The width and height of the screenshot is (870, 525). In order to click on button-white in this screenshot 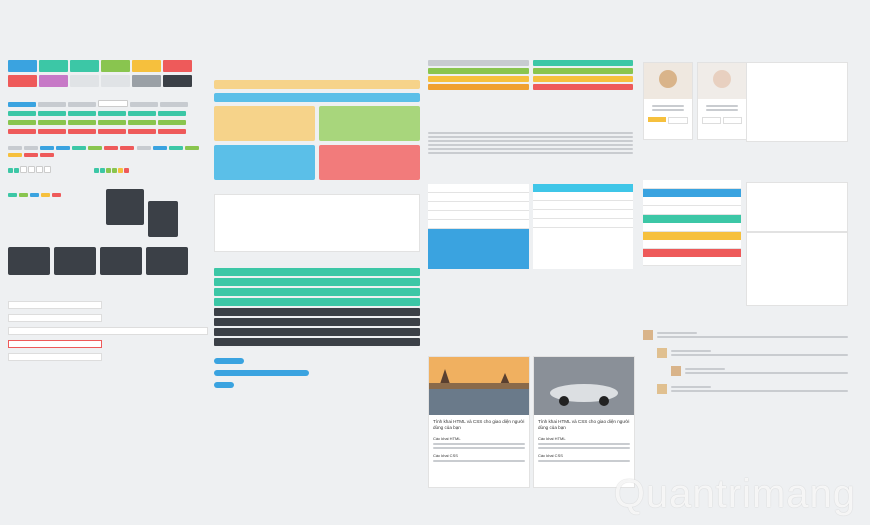, I will do `click(113, 103)`.